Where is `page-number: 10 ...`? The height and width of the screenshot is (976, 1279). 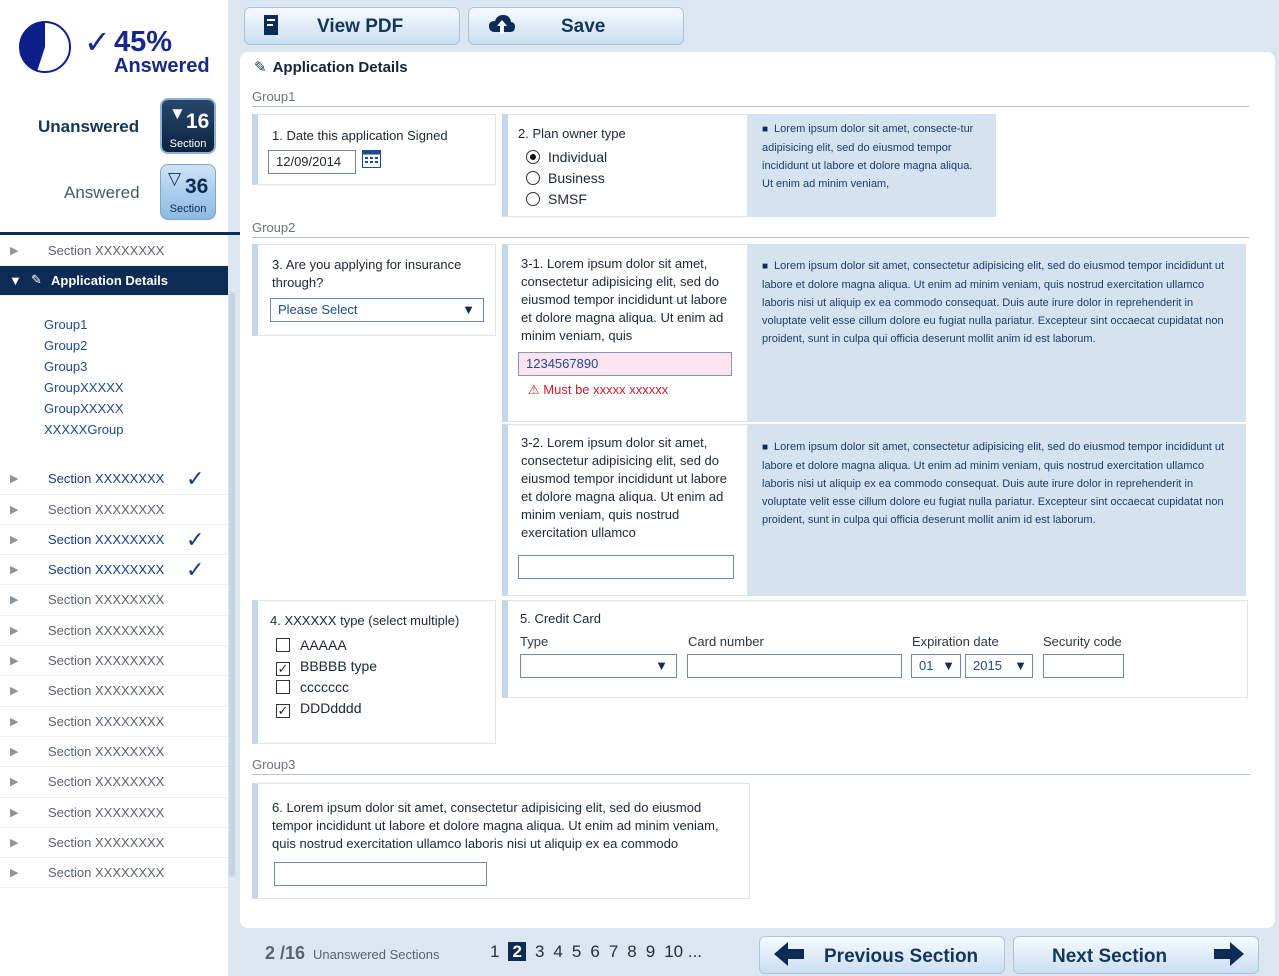
page-number: 10 ... is located at coordinates (683, 951).